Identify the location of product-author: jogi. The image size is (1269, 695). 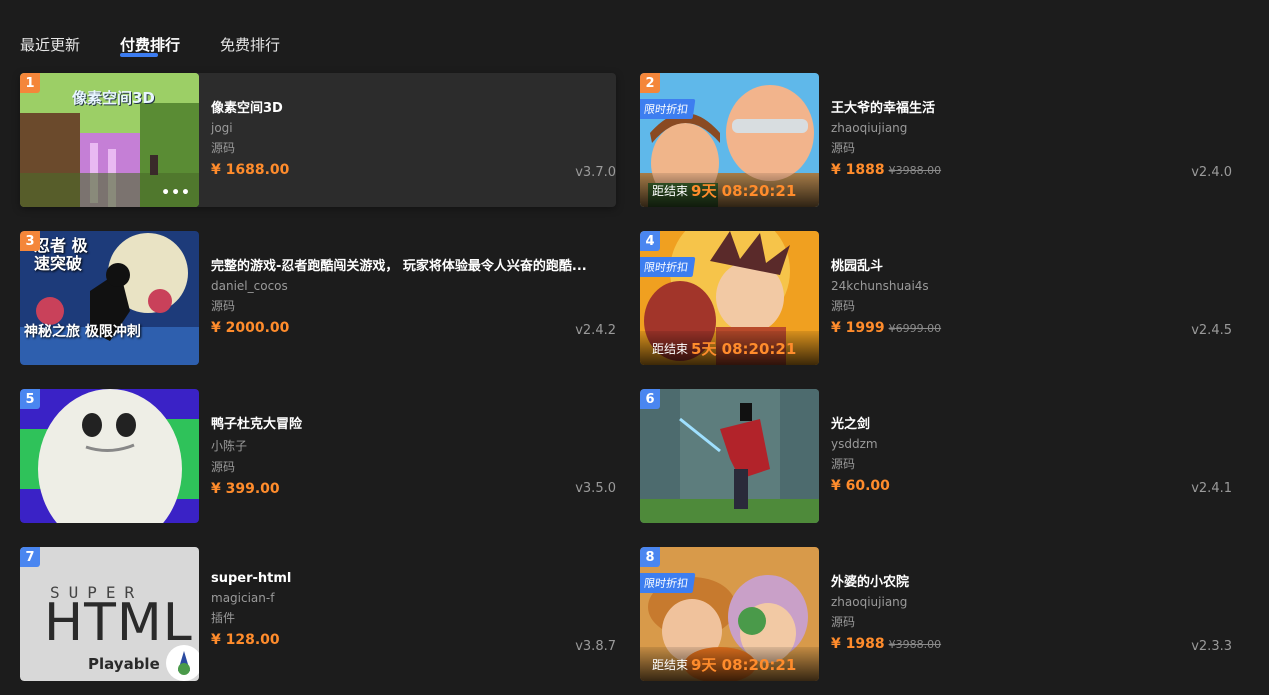
(413, 128).